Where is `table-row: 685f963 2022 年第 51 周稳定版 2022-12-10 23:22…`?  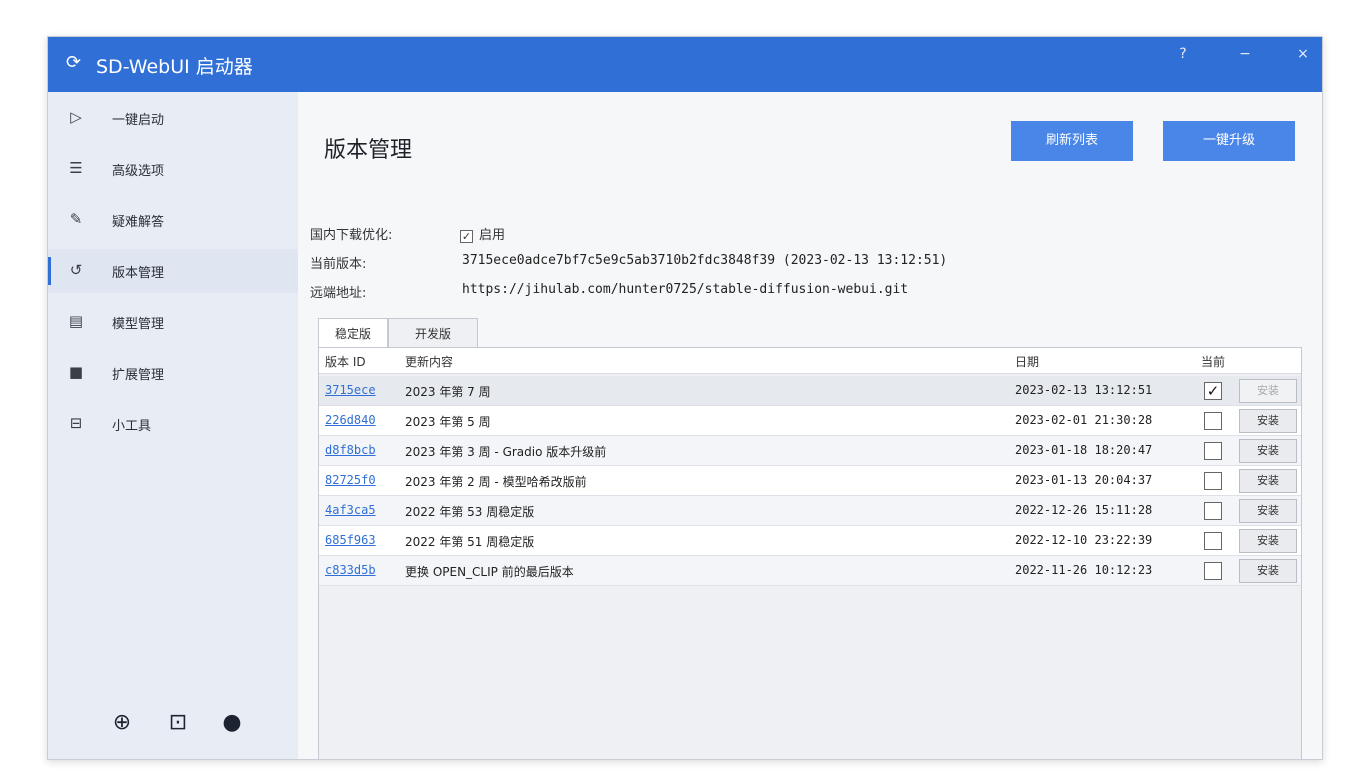
table-row: 685f963 2022 年第 51 周稳定版 2022-12-10 23:22… is located at coordinates (810, 541).